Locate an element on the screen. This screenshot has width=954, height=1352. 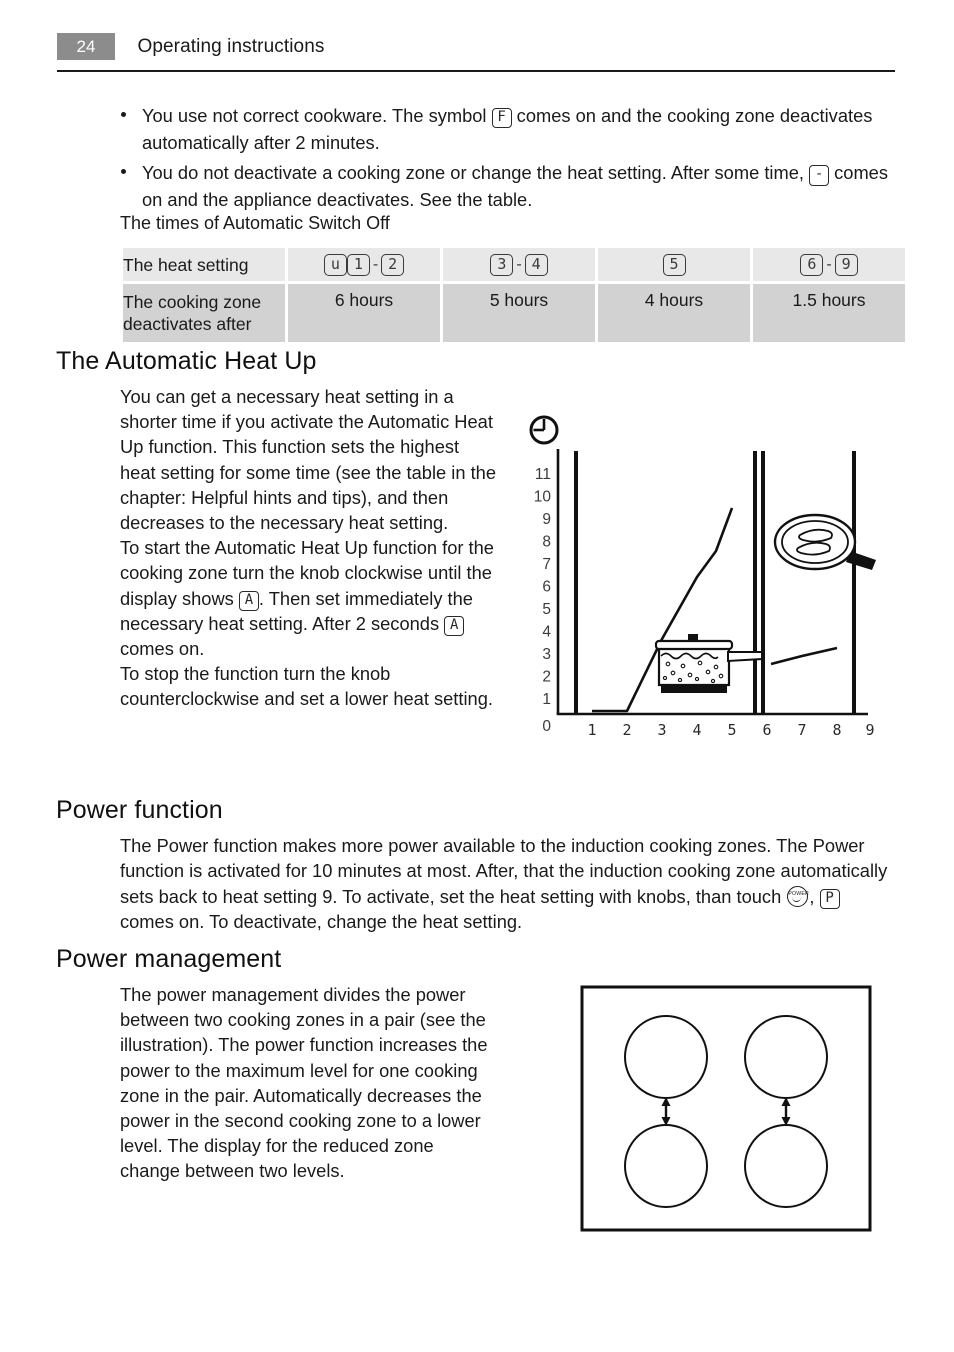
power-icon-label: POWER is located at coordinates (798, 893).